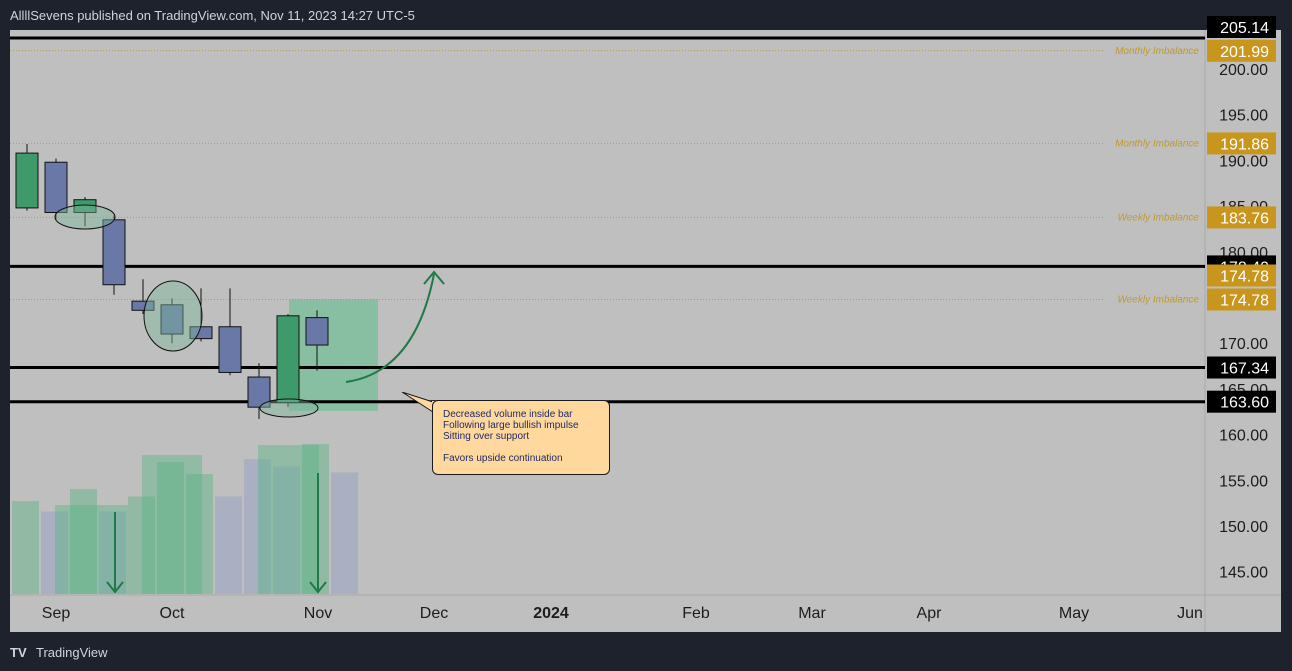 The width and height of the screenshot is (1292, 671). What do you see at coordinates (1243, 481) in the screenshot?
I see `y-tick-label: 155.00` at bounding box center [1243, 481].